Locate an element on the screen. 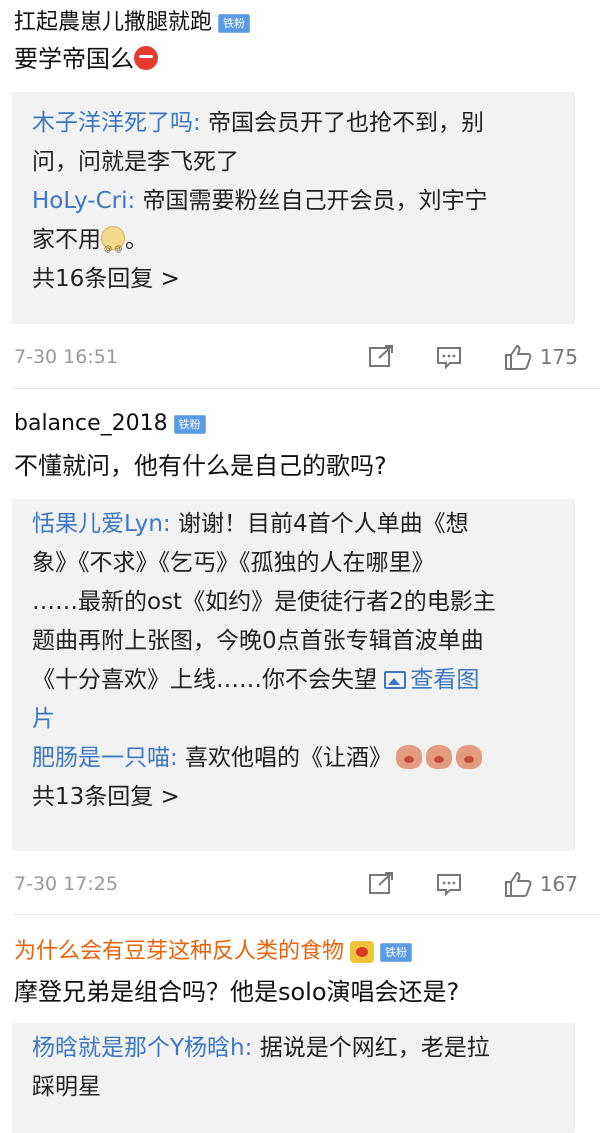 This screenshot has height=1133, width=600. reply-box: 杨晗就是那个Y杨晗h: 据说是个网红，老是拉 踩明星 is located at coordinates (293, 1078).